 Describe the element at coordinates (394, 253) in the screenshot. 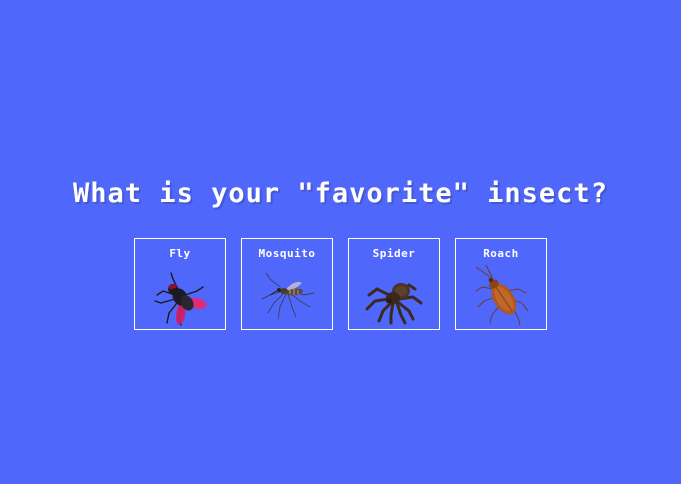

I see `option-label: Spider` at that location.